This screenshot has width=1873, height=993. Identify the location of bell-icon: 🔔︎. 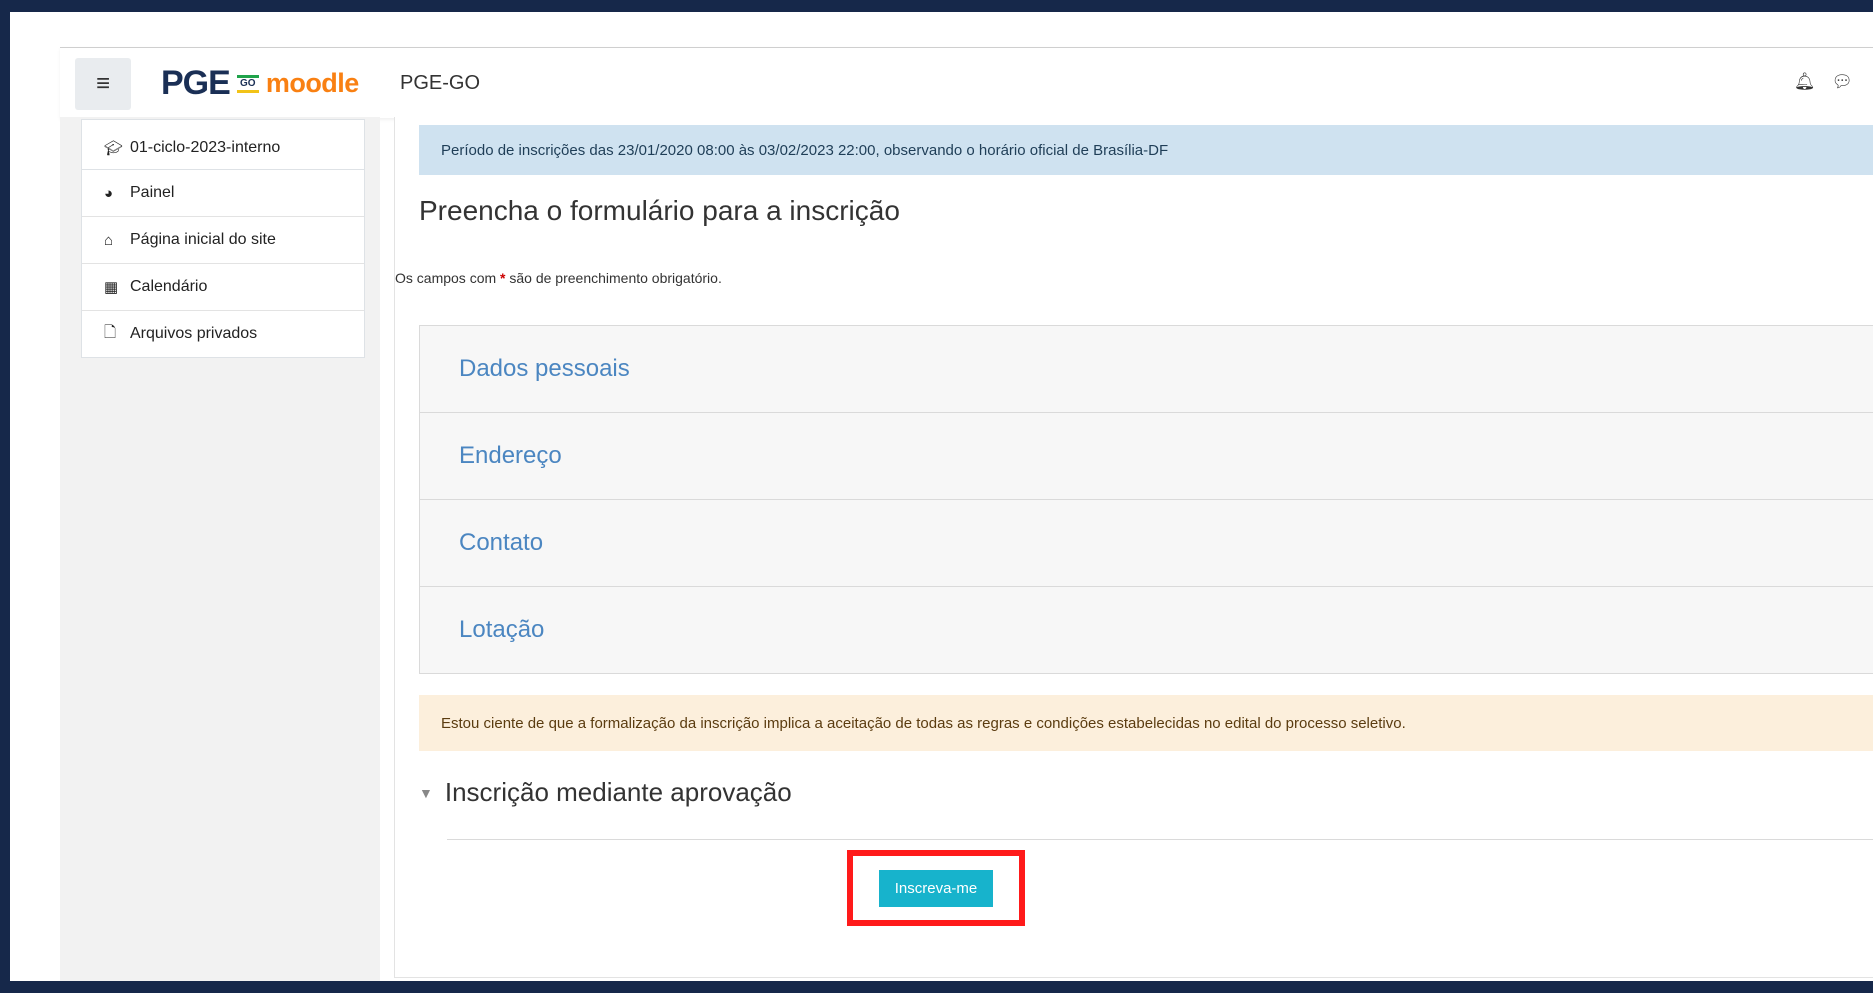
(1805, 82).